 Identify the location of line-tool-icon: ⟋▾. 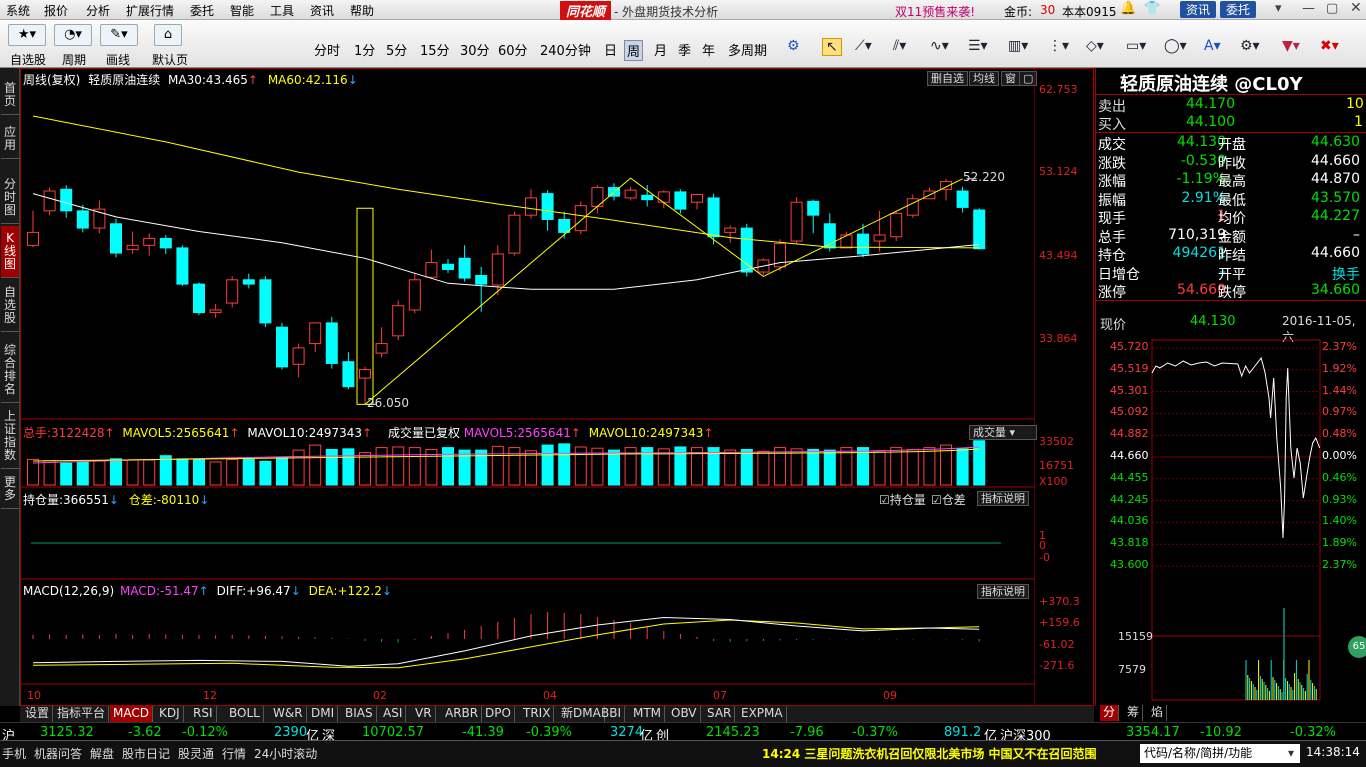
(863, 46).